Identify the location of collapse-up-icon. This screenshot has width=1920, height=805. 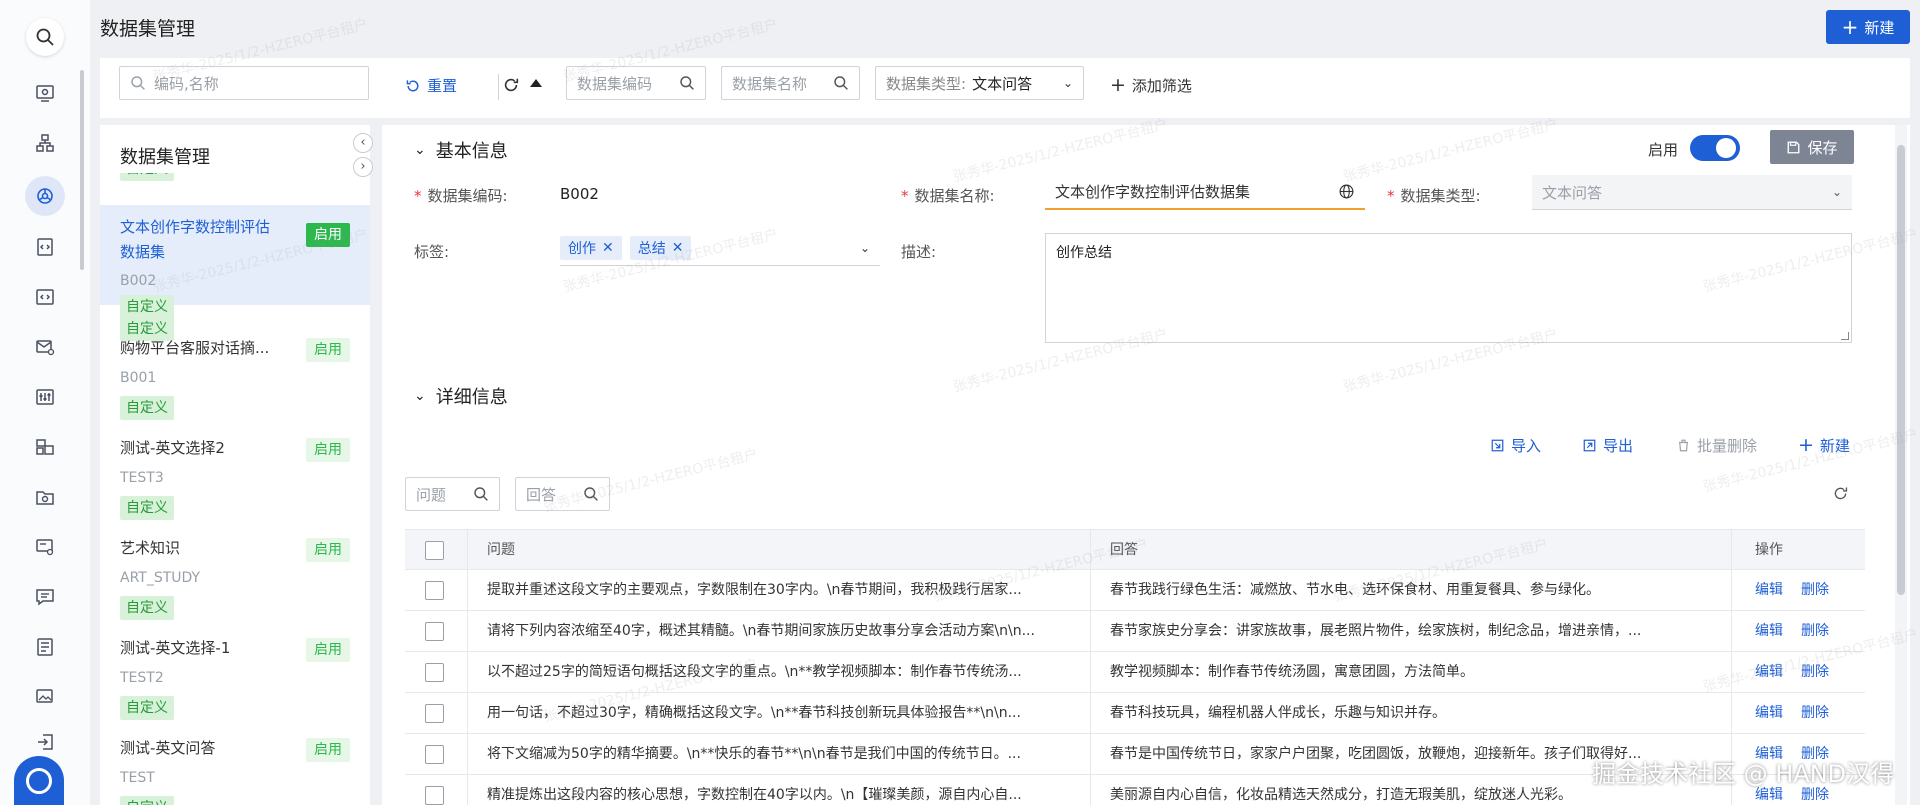
(536, 83).